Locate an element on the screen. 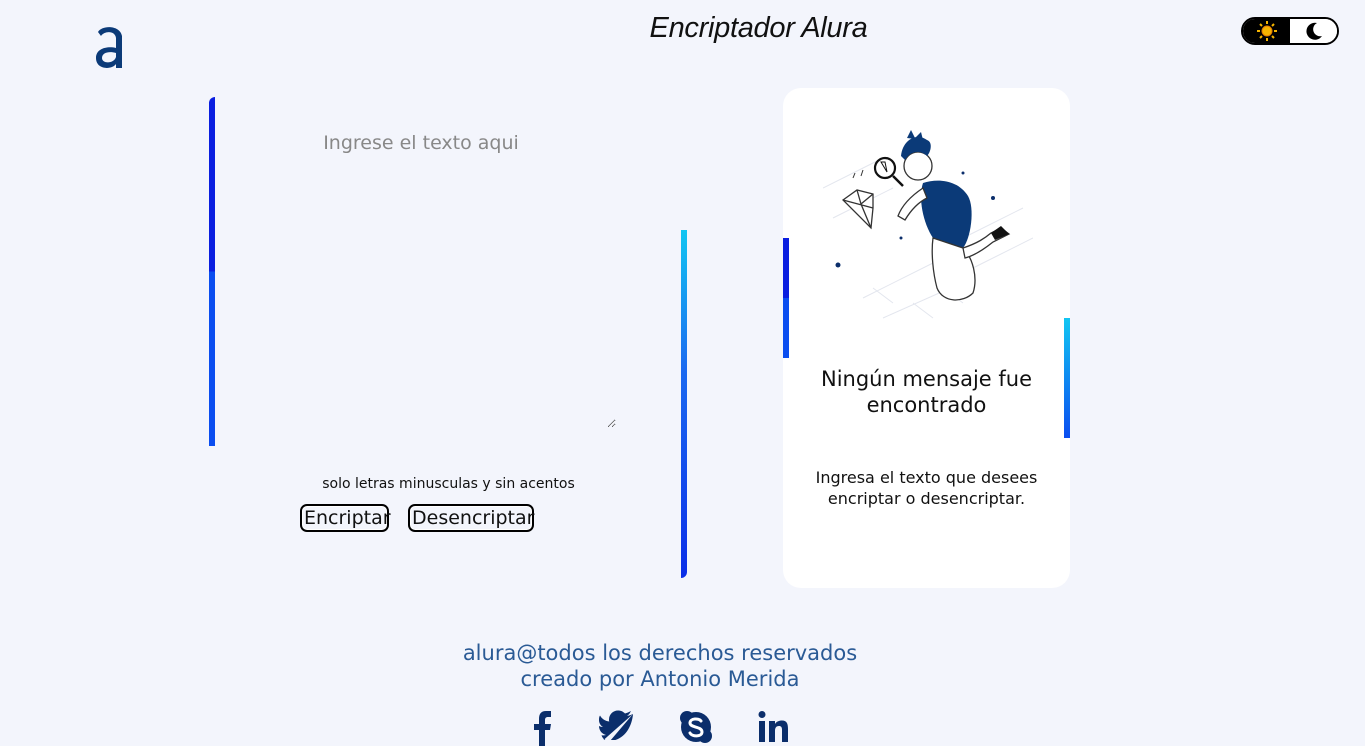 This screenshot has height=746, width=1365. dark-mode-button is located at coordinates (1313, 31).